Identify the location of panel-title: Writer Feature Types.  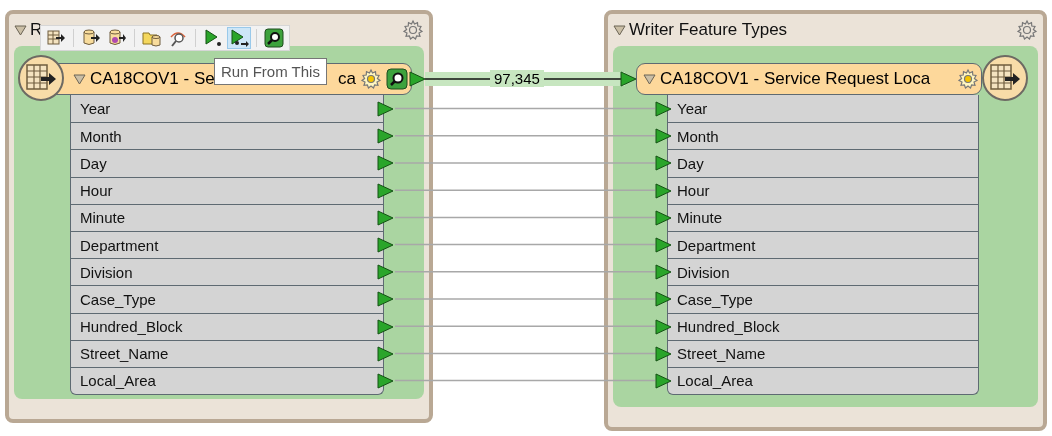
(708, 30).